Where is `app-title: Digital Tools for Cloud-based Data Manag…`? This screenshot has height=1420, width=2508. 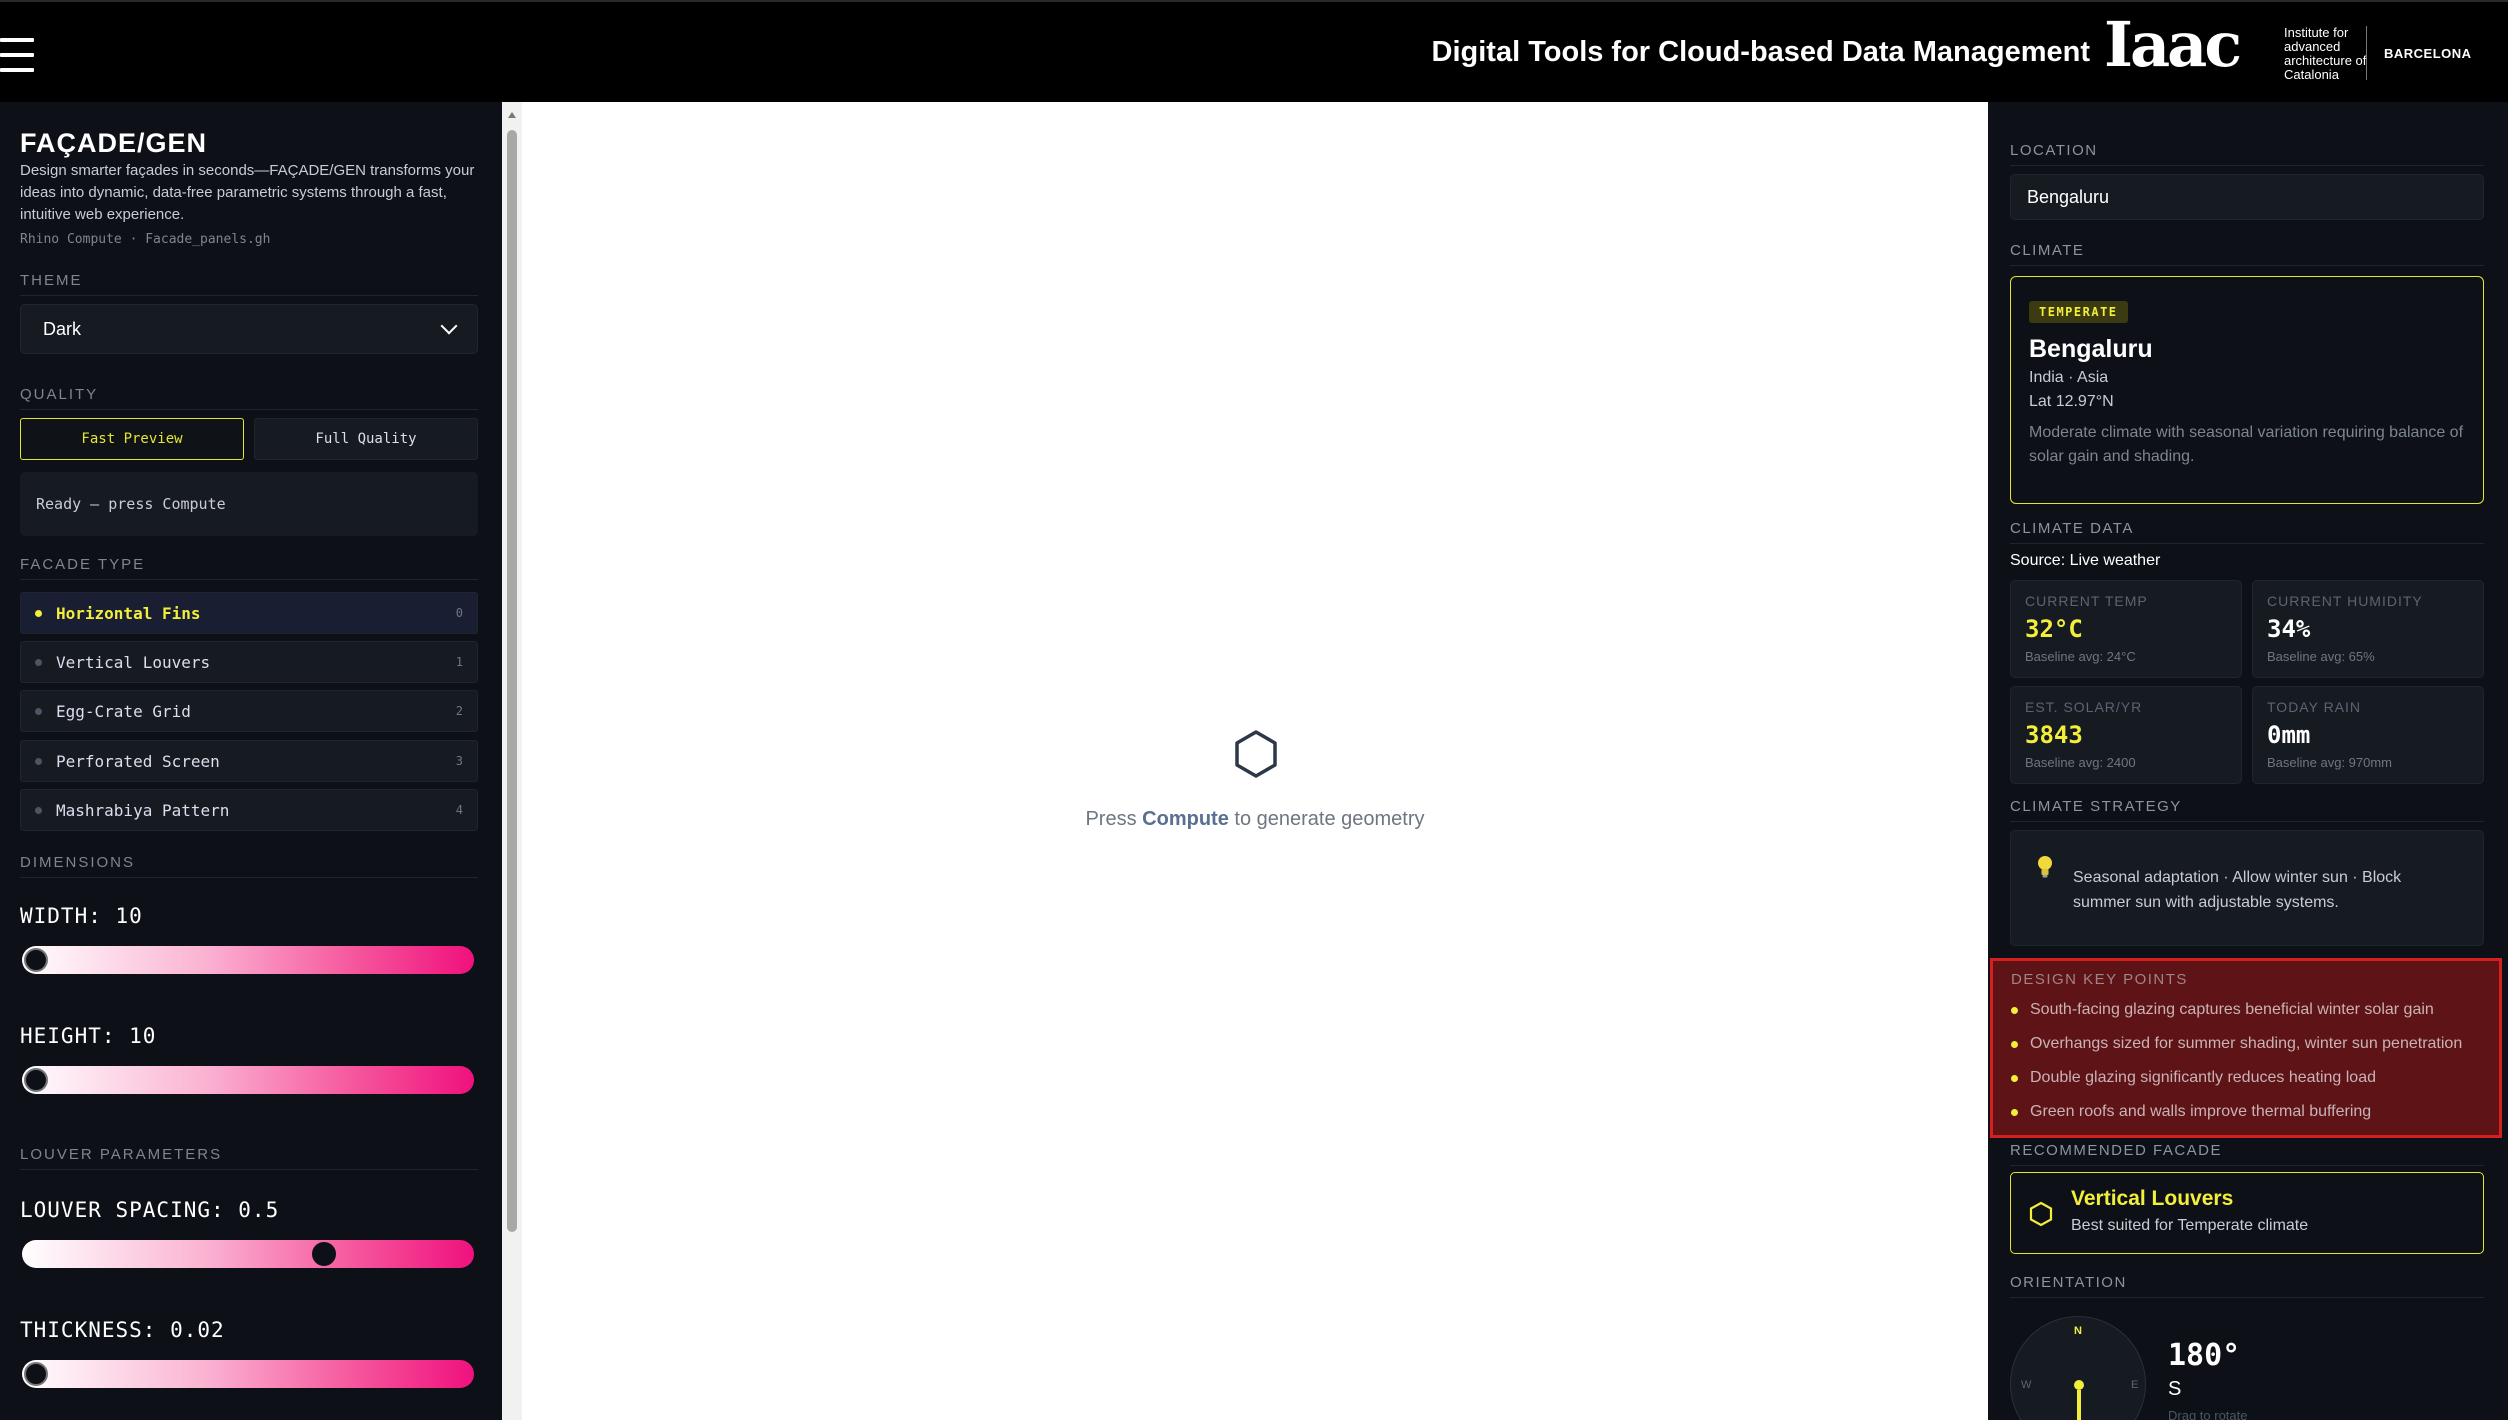
app-title: Digital Tools for Cloud-based Data Manag… is located at coordinates (1760, 52).